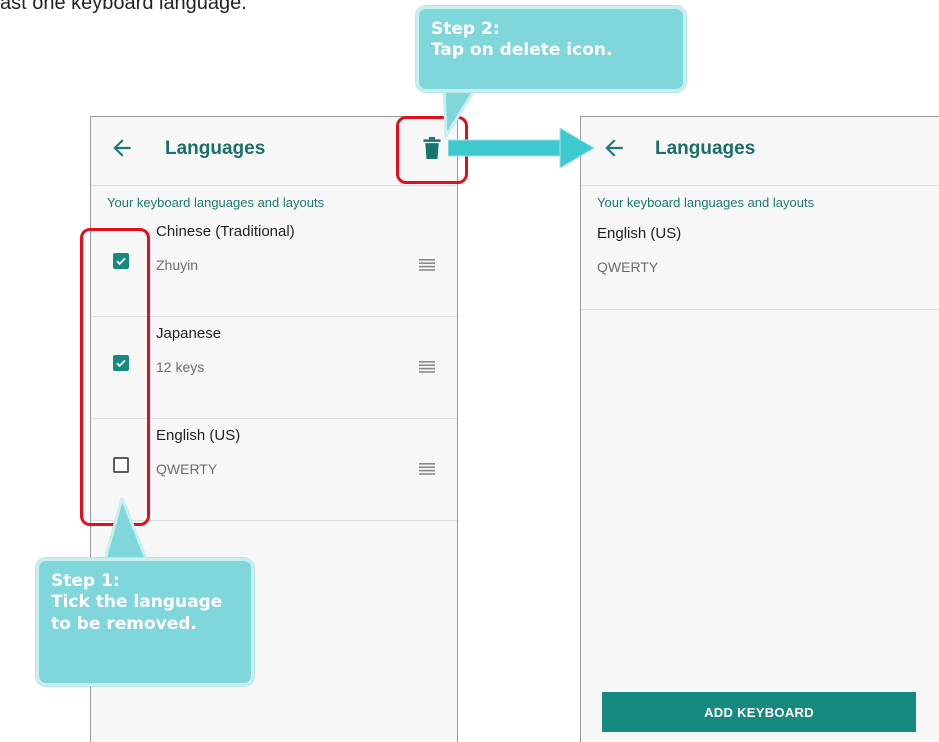 This screenshot has height=742, width=939. Describe the element at coordinates (115, 377) in the screenshot. I see `checkbox-highlight-box` at that location.